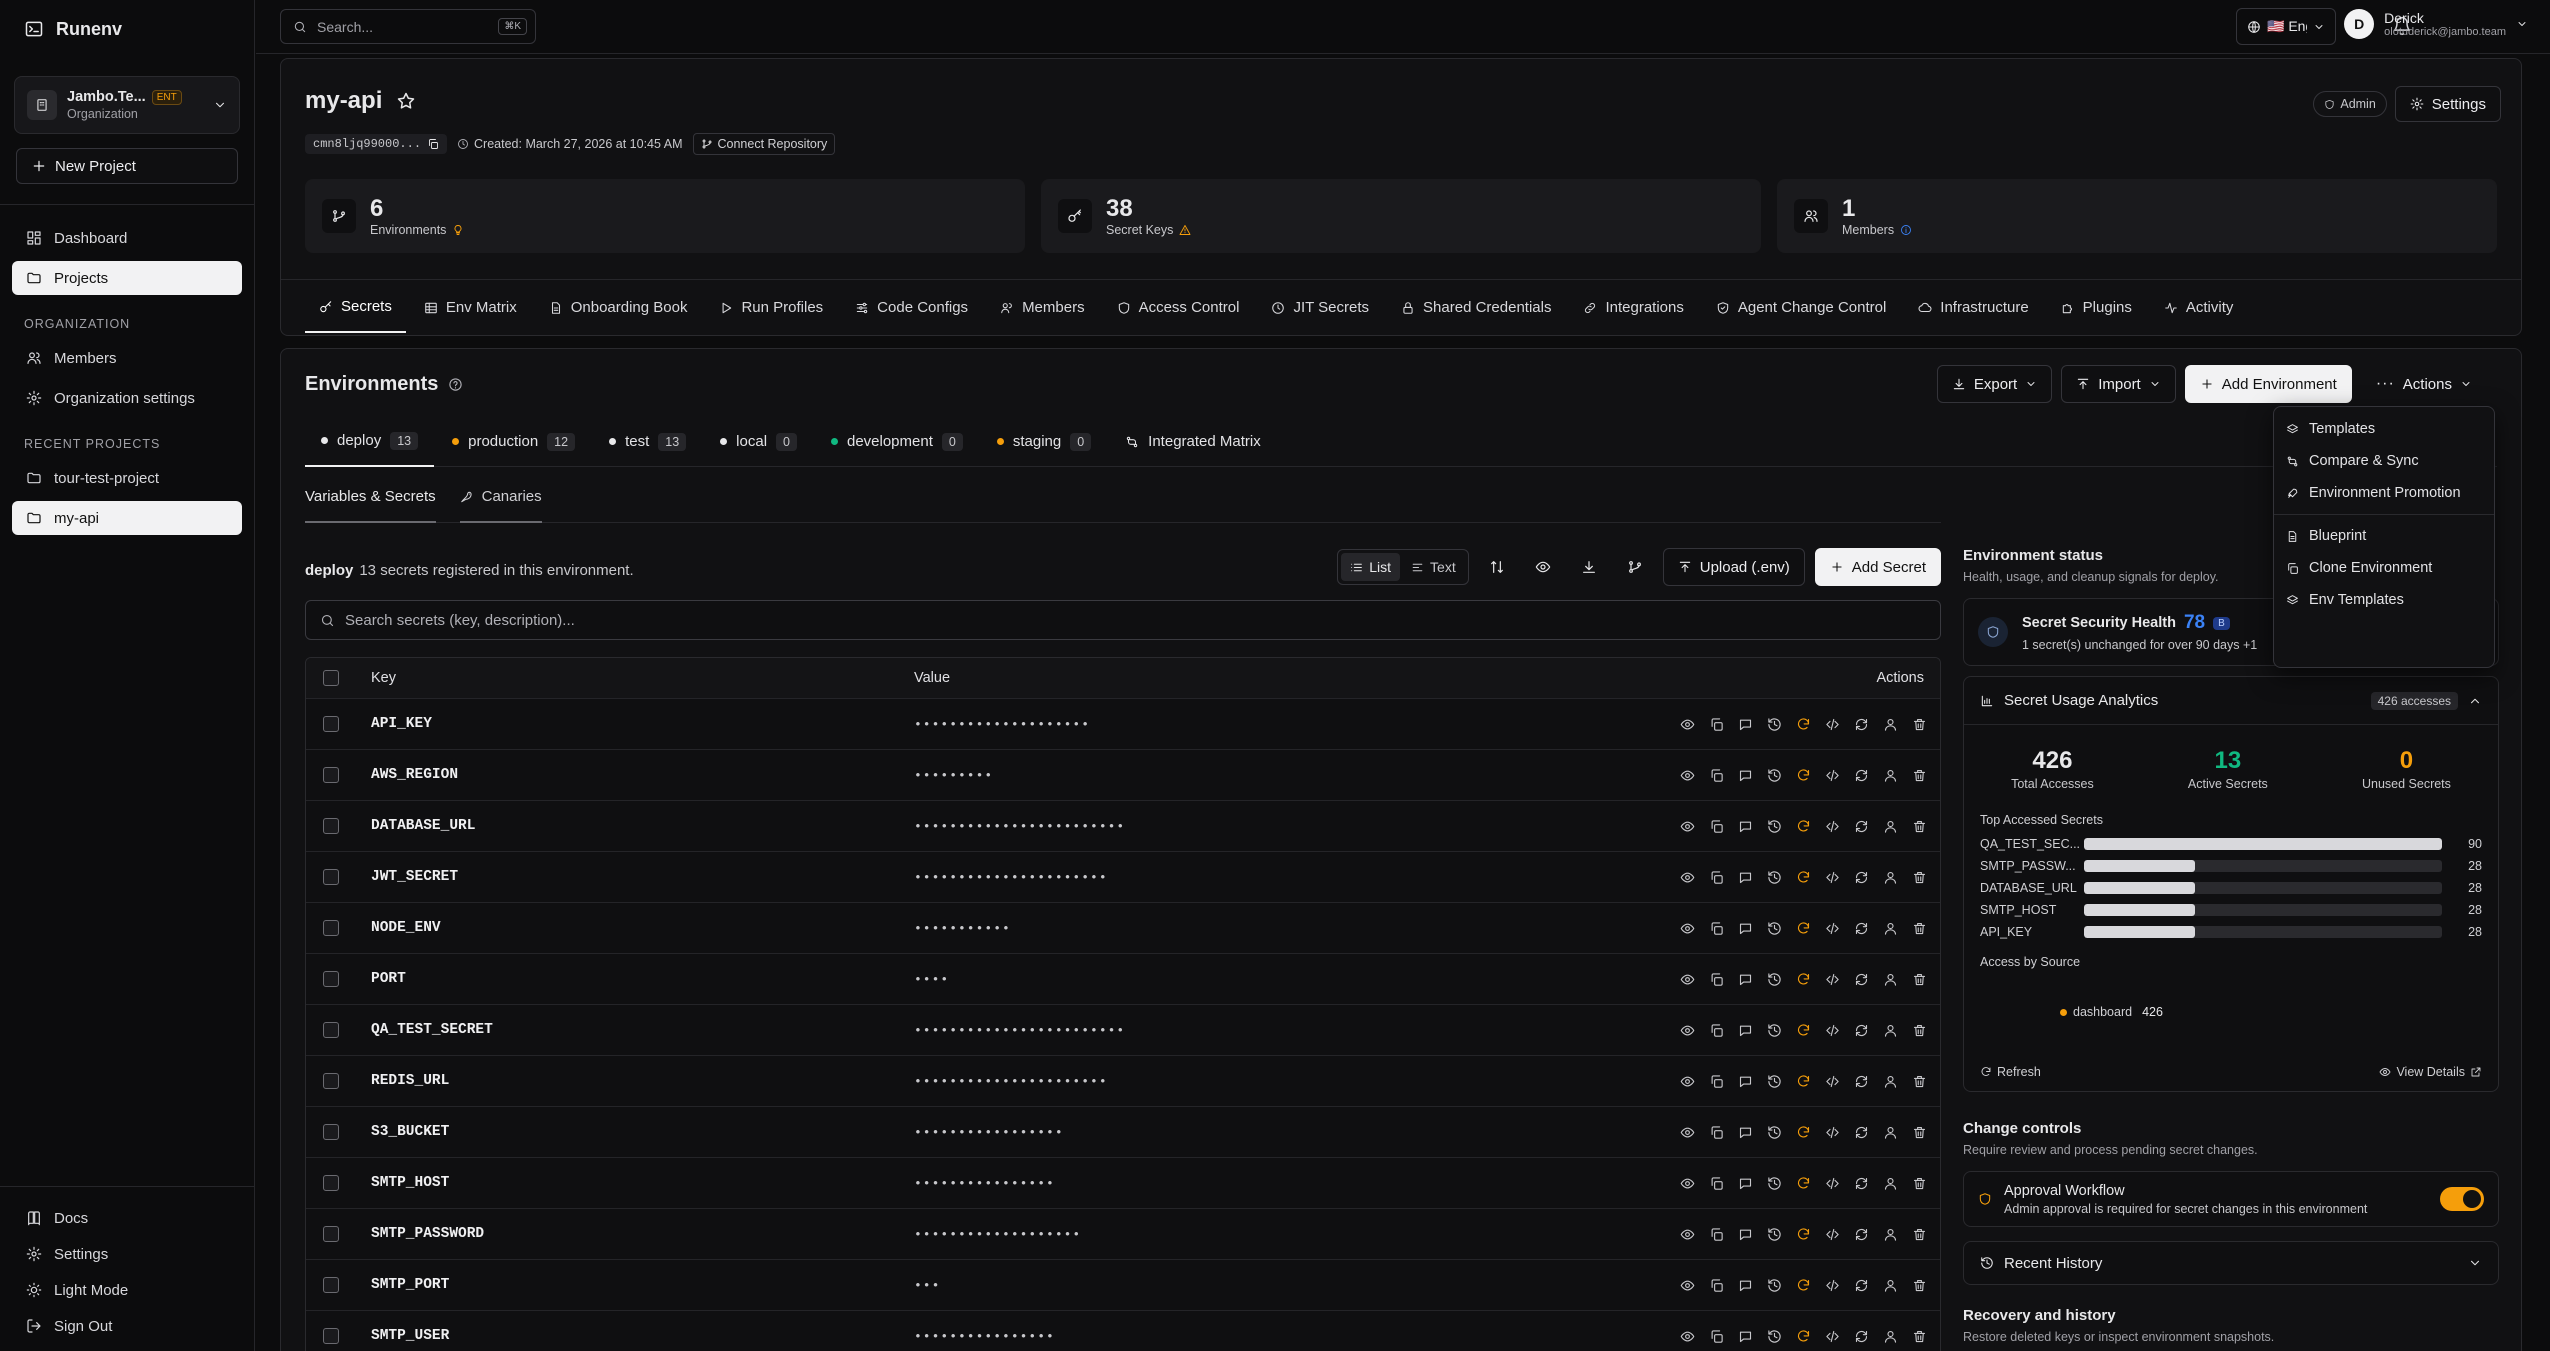 This screenshot has height=1351, width=2550. What do you see at coordinates (931, 979) in the screenshot?
I see `secret-value-masked: ••••` at bounding box center [931, 979].